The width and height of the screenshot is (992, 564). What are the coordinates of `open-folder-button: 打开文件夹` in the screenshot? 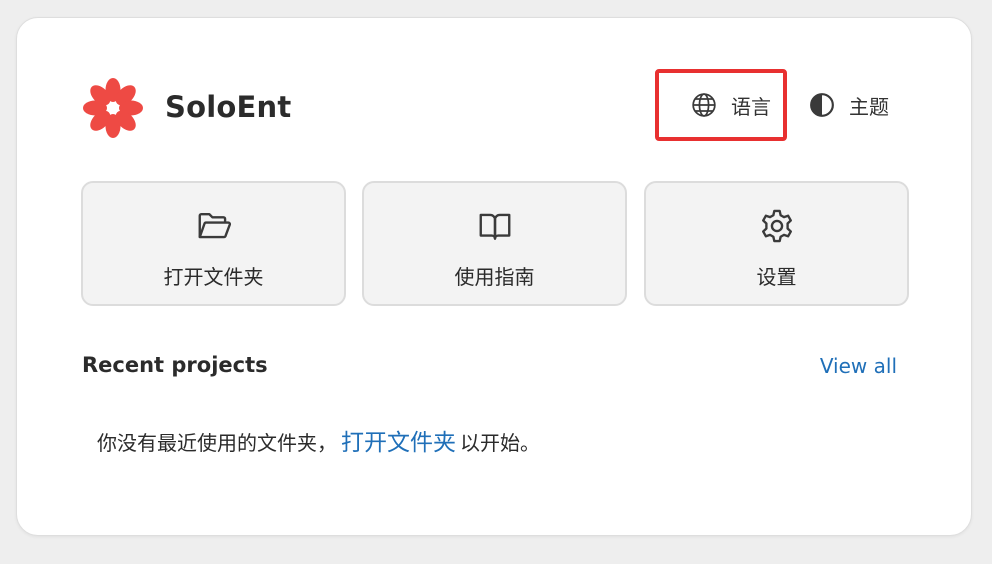 It's located at (213, 243).